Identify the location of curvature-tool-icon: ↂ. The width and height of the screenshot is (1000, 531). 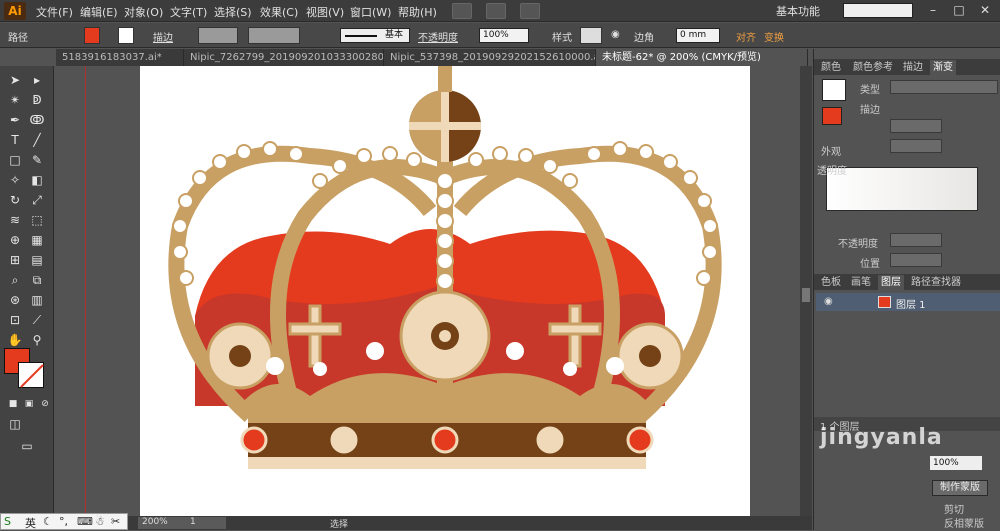
(37, 120).